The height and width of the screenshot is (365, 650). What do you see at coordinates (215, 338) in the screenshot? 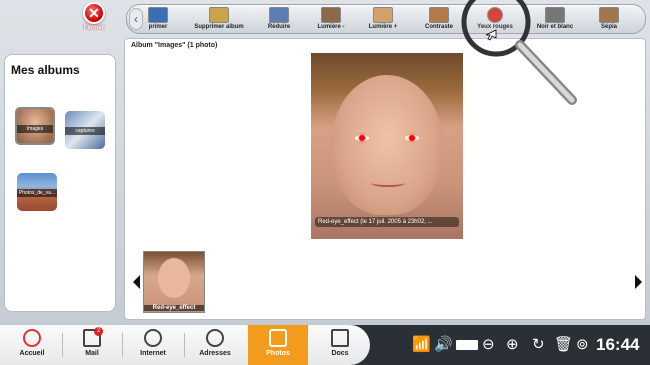
I see `contacts-icon` at bounding box center [215, 338].